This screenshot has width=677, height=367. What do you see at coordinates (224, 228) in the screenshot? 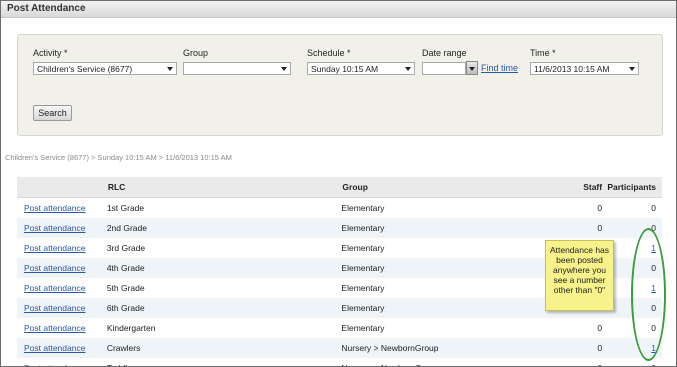
I see `rlc-cell: 2nd Grade` at bounding box center [224, 228].